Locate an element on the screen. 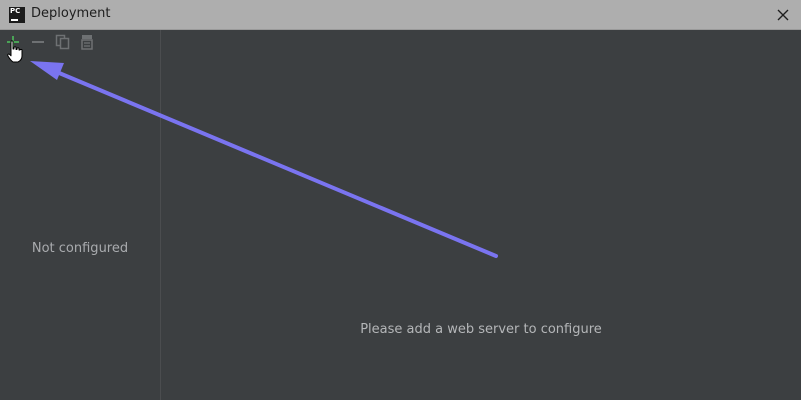 The width and height of the screenshot is (801, 400). logo-text: PC is located at coordinates (15, 11).